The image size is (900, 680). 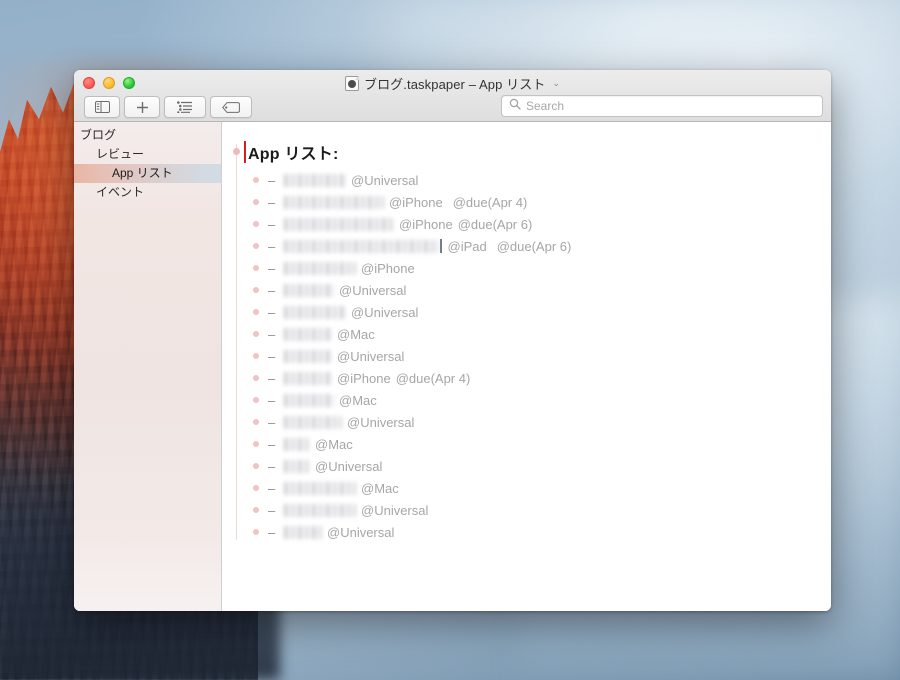 I want to click on sidebar-item-3: App リスト, so click(x=147, y=173).